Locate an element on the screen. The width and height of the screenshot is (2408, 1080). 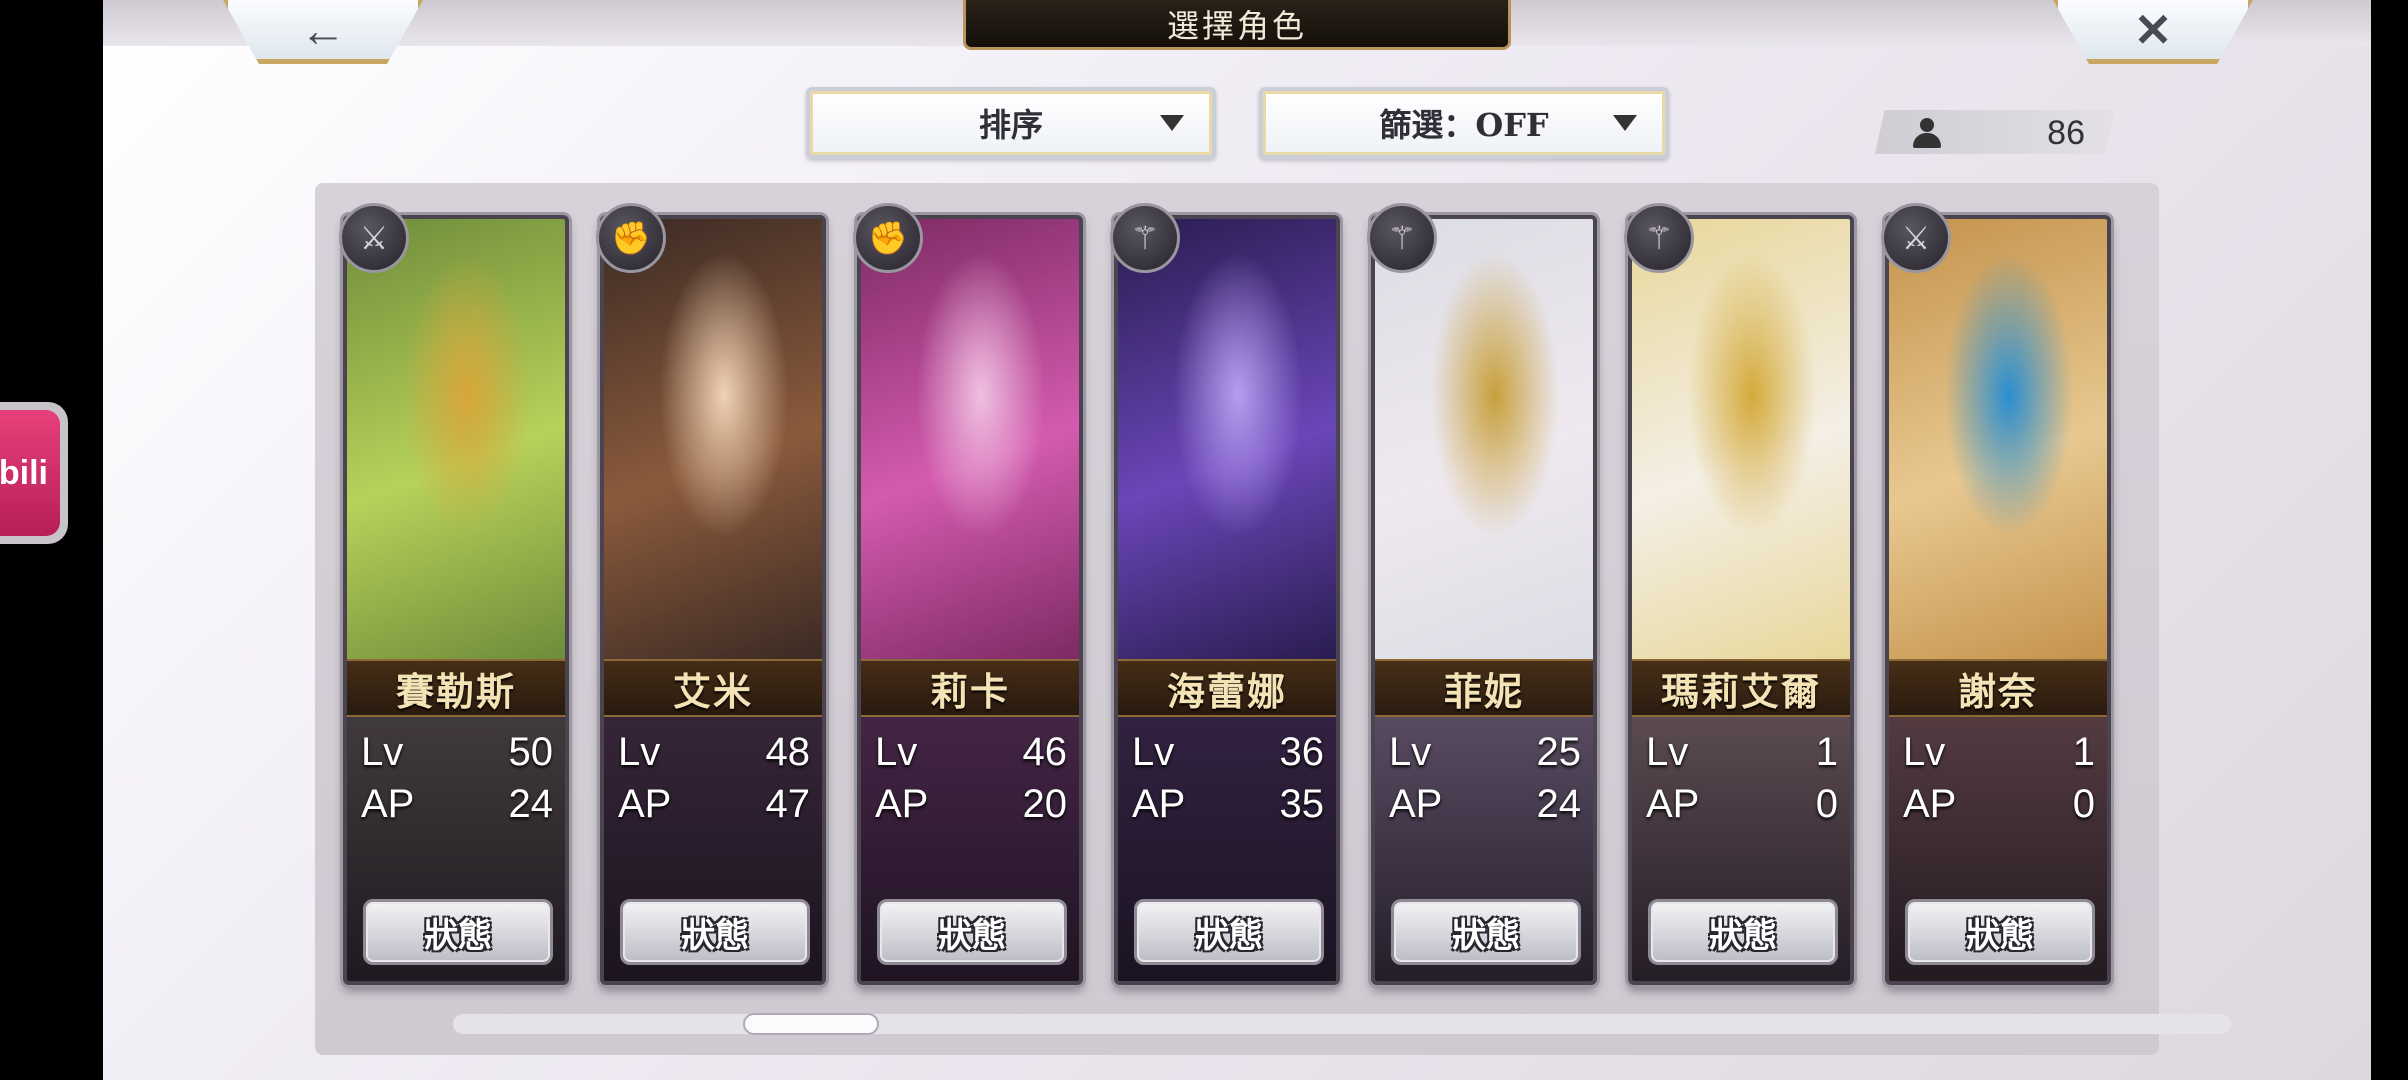
sort-label: 排序 is located at coordinates (1010, 125).